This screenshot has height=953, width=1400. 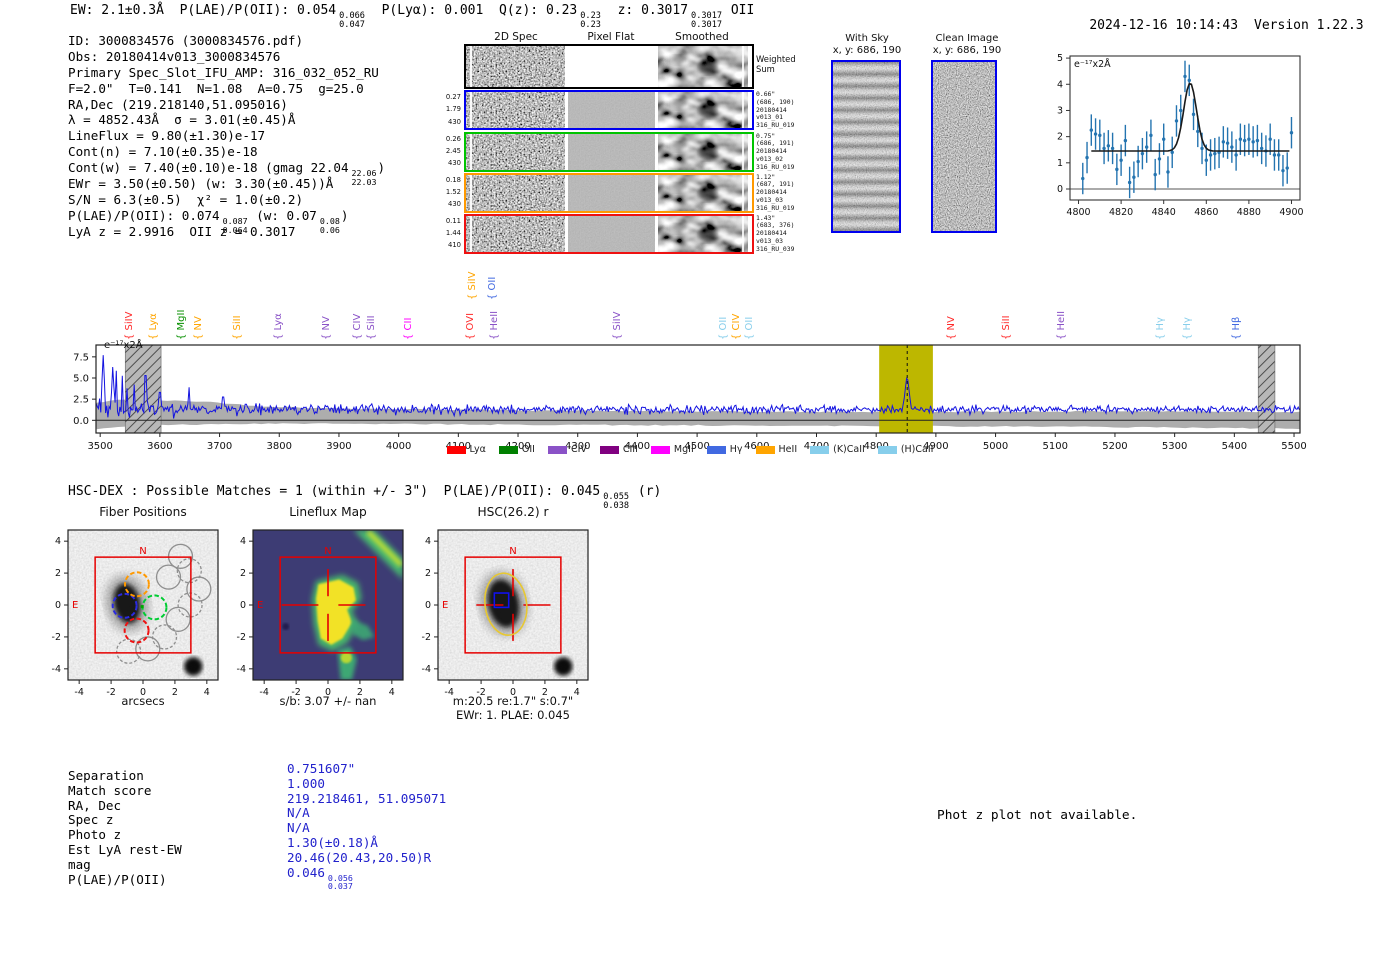 I want to click on match-value-text: 1.000, so click(x=306, y=783).